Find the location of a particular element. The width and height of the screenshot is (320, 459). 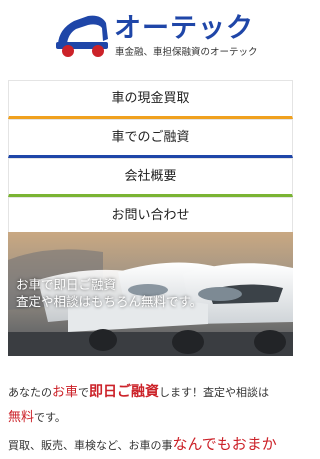

hero-line-1: お車で即日ご融資 is located at coordinates (66, 284).